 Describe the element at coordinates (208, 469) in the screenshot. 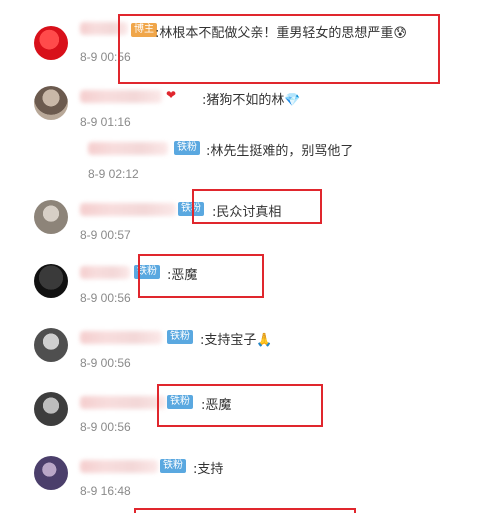

I see `comment-text: :支持` at that location.